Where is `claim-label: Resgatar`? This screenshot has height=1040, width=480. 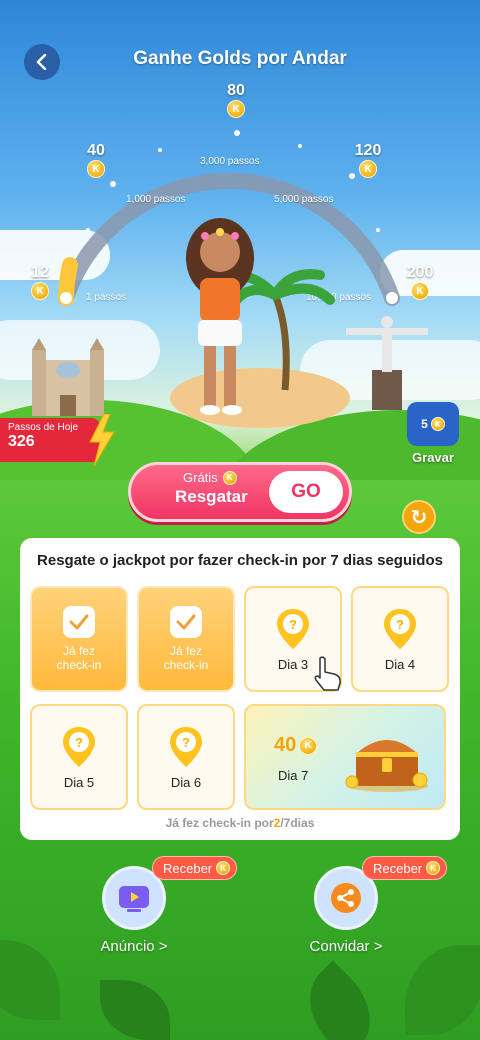
claim-label: Resgatar is located at coordinates (211, 496).